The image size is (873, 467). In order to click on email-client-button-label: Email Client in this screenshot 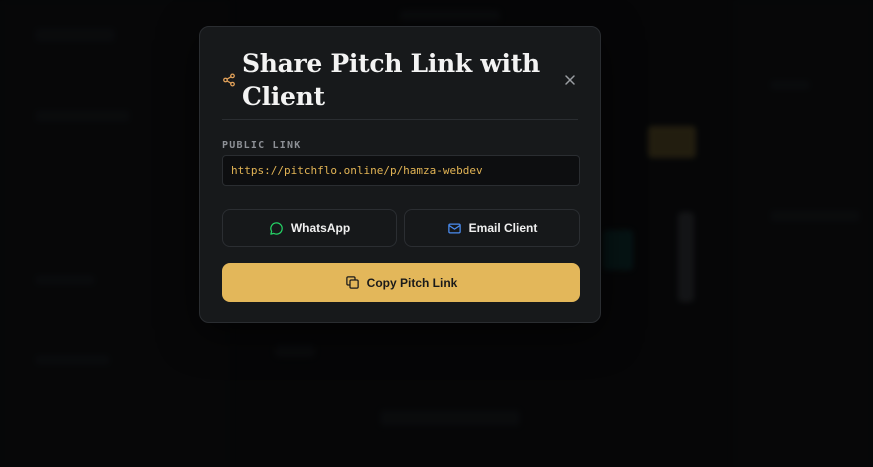, I will do `click(503, 228)`.